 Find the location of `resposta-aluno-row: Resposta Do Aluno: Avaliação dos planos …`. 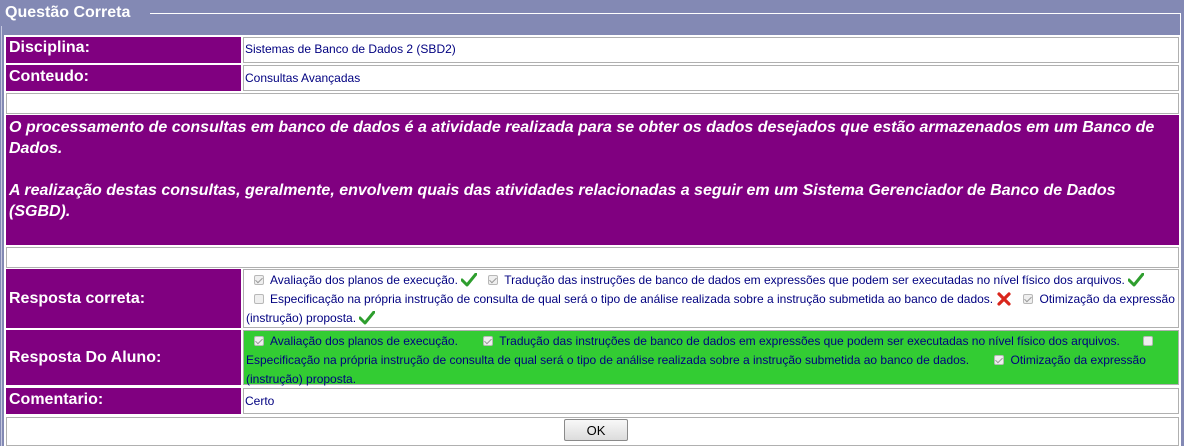

resposta-aluno-row: Resposta Do Aluno: Avaliação dos planos … is located at coordinates (592, 357).